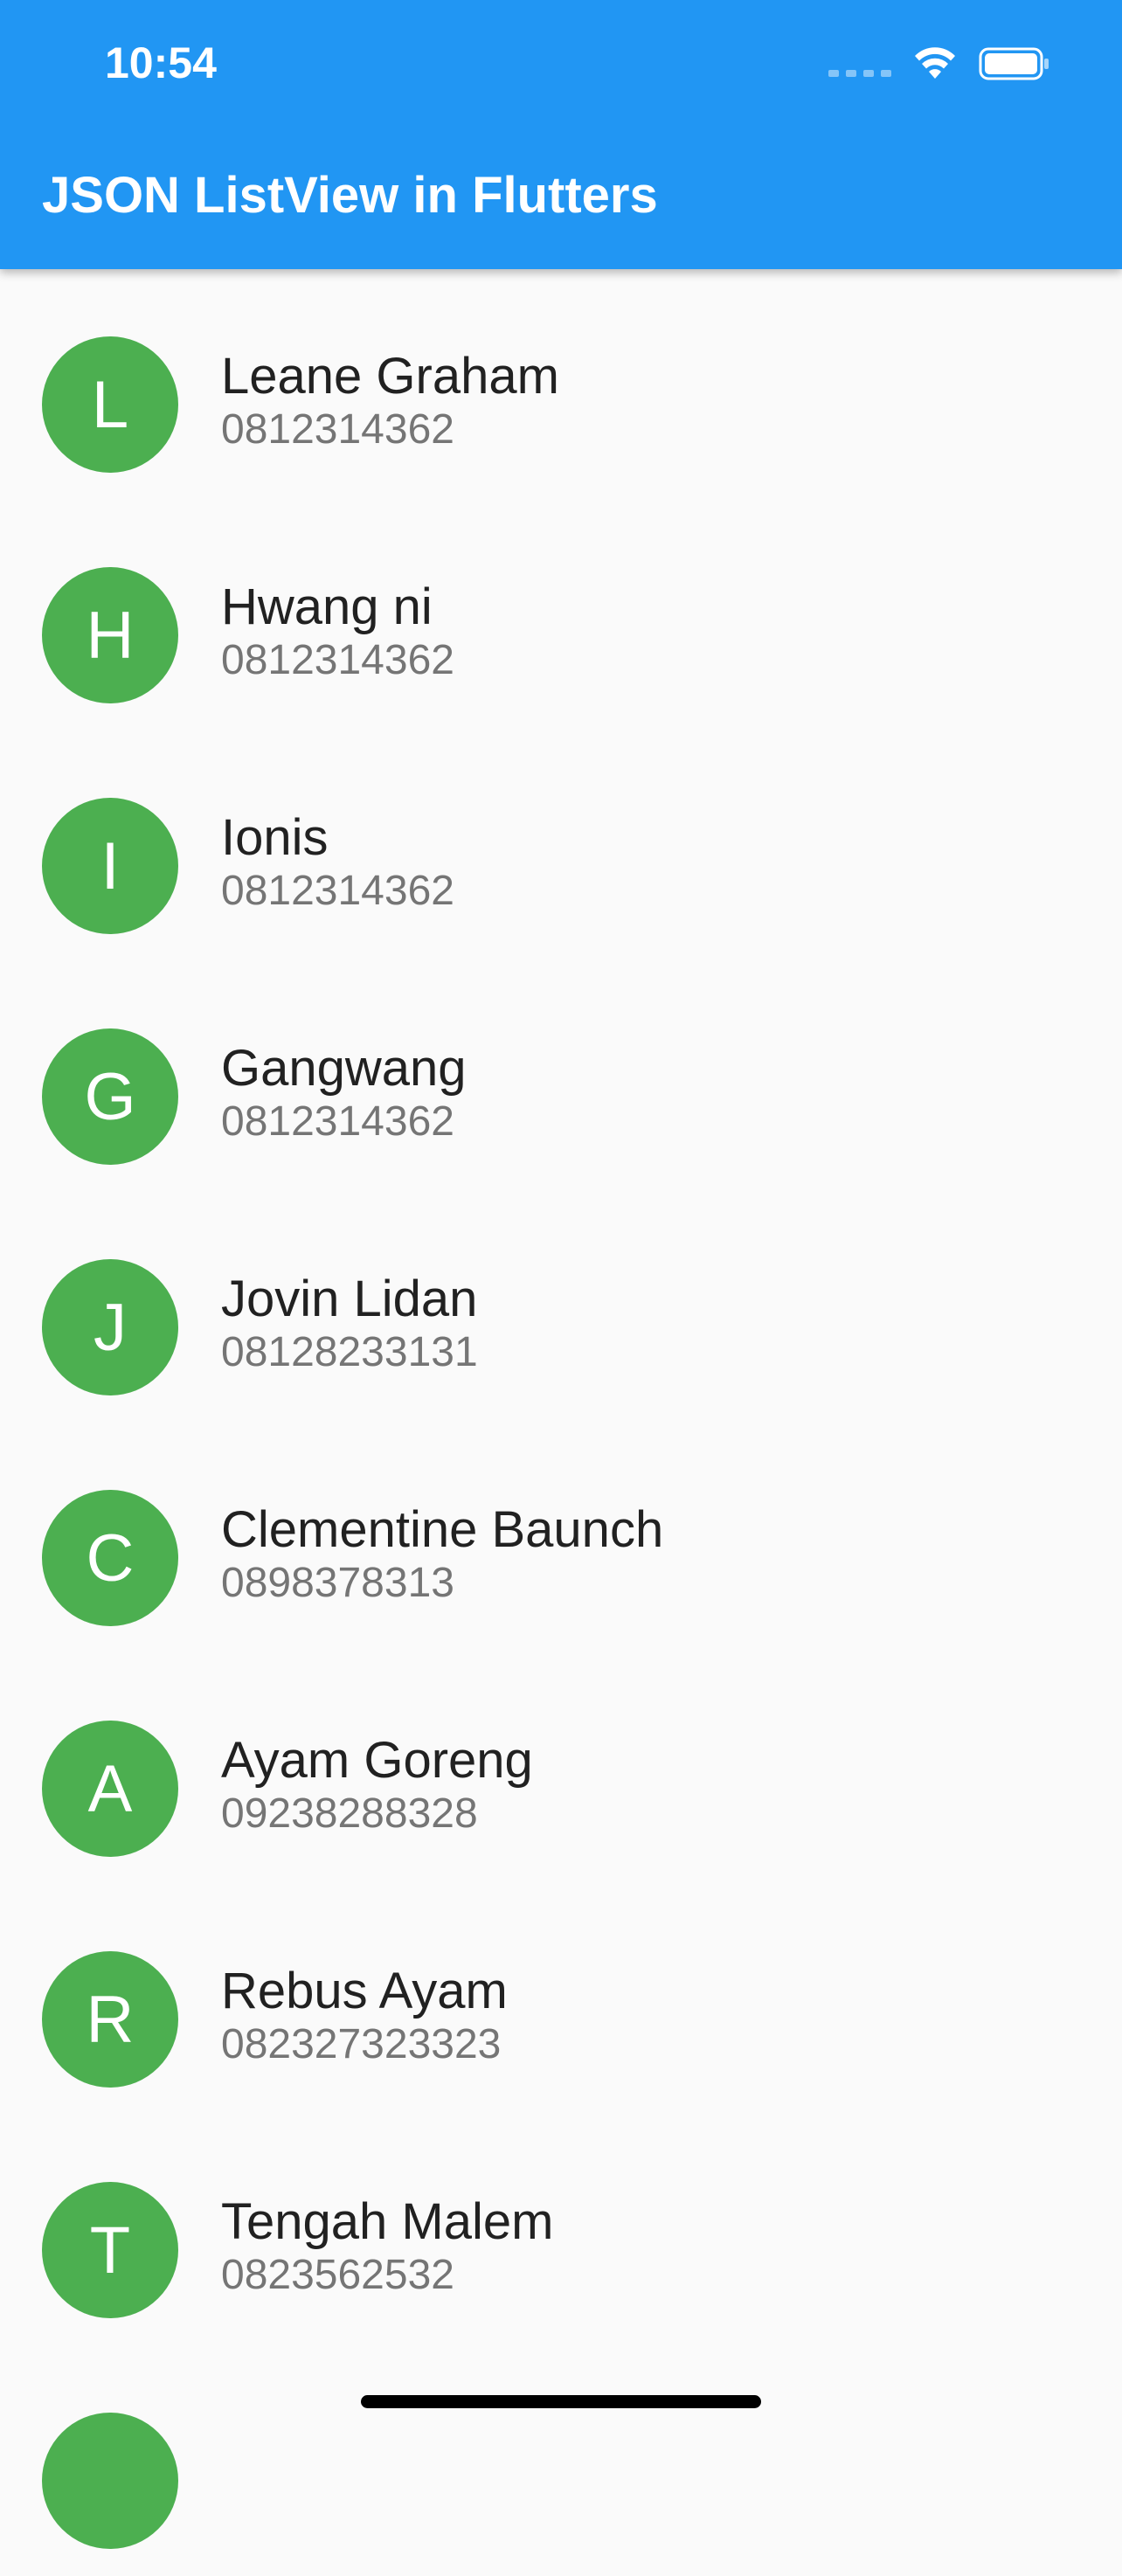 Image resolution: width=1122 pixels, height=2576 pixels. Describe the element at coordinates (327, 606) in the screenshot. I see `contact-name: Hwang ni` at that location.